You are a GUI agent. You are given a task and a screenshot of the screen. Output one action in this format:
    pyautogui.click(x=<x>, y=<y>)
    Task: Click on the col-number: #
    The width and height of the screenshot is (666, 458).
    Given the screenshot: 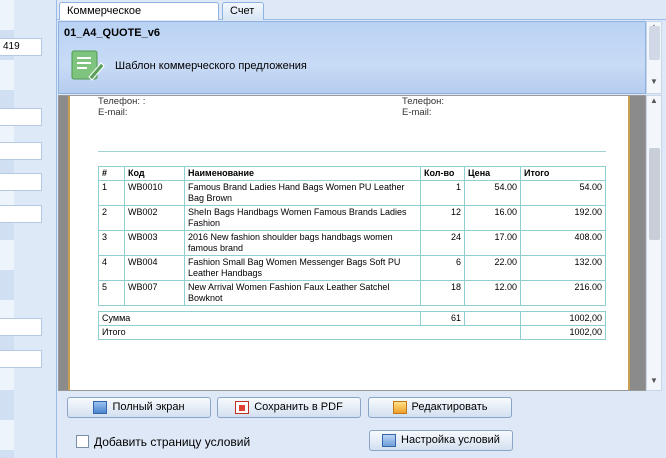 What is the action you would take?
    pyautogui.click(x=111, y=173)
    